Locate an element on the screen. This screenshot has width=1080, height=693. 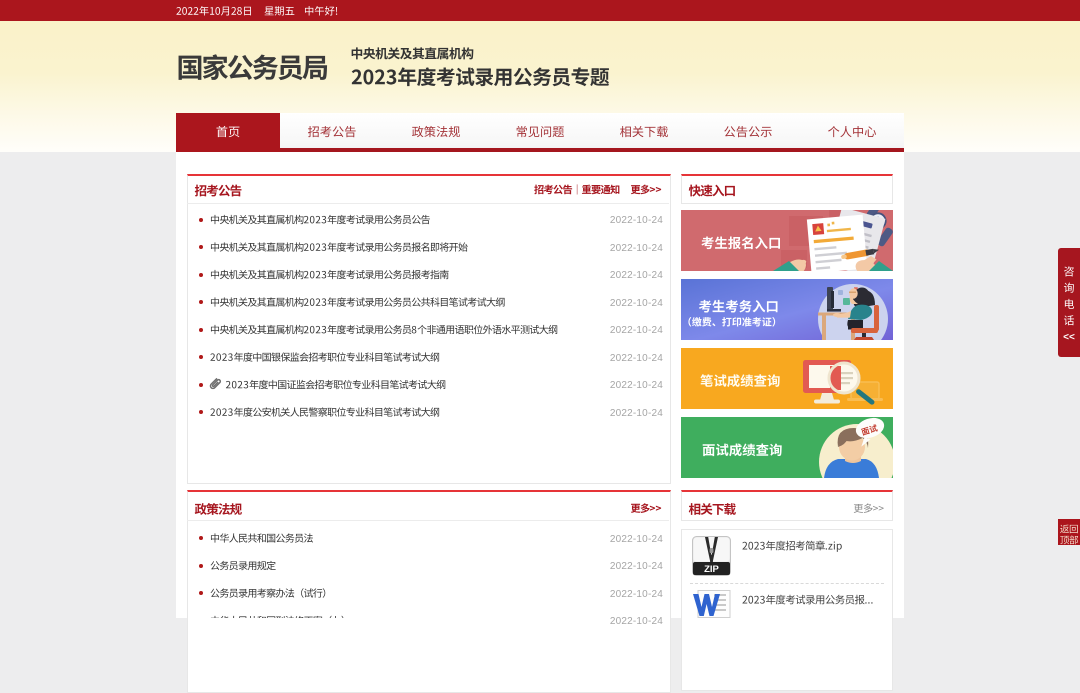
svg-text: ZIP is located at coordinates (711, 569).